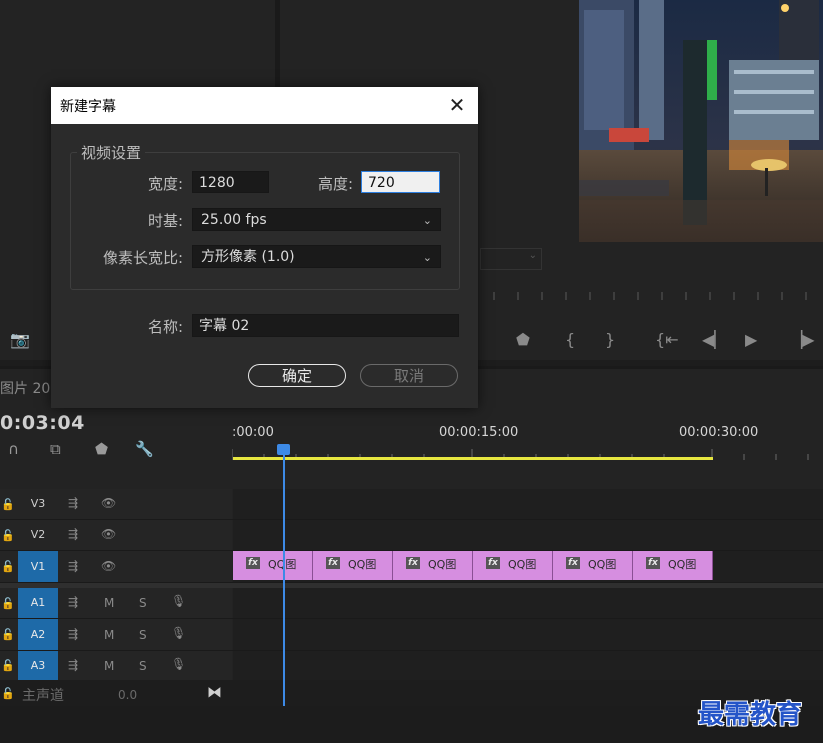  I want to click on marker-icon: ⬟, so click(523, 339).